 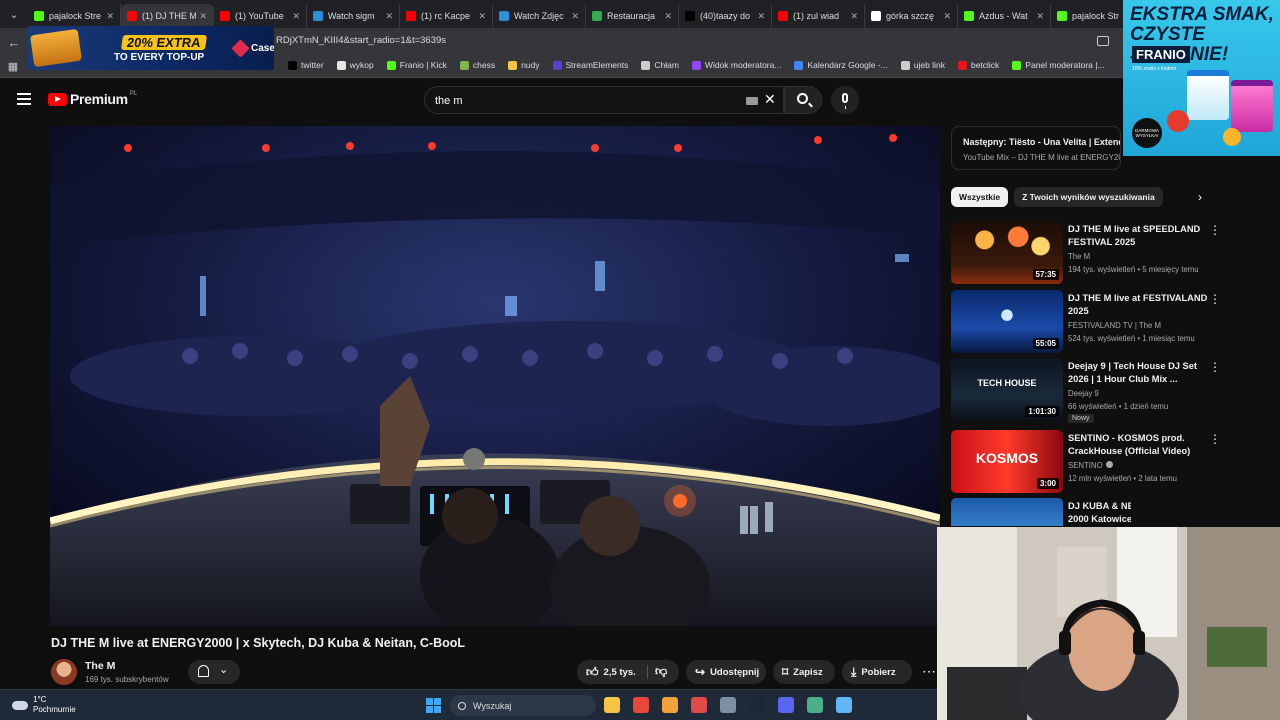 What do you see at coordinates (1007, 321) in the screenshot?
I see `video-thumbnail: 55:05` at bounding box center [1007, 321].